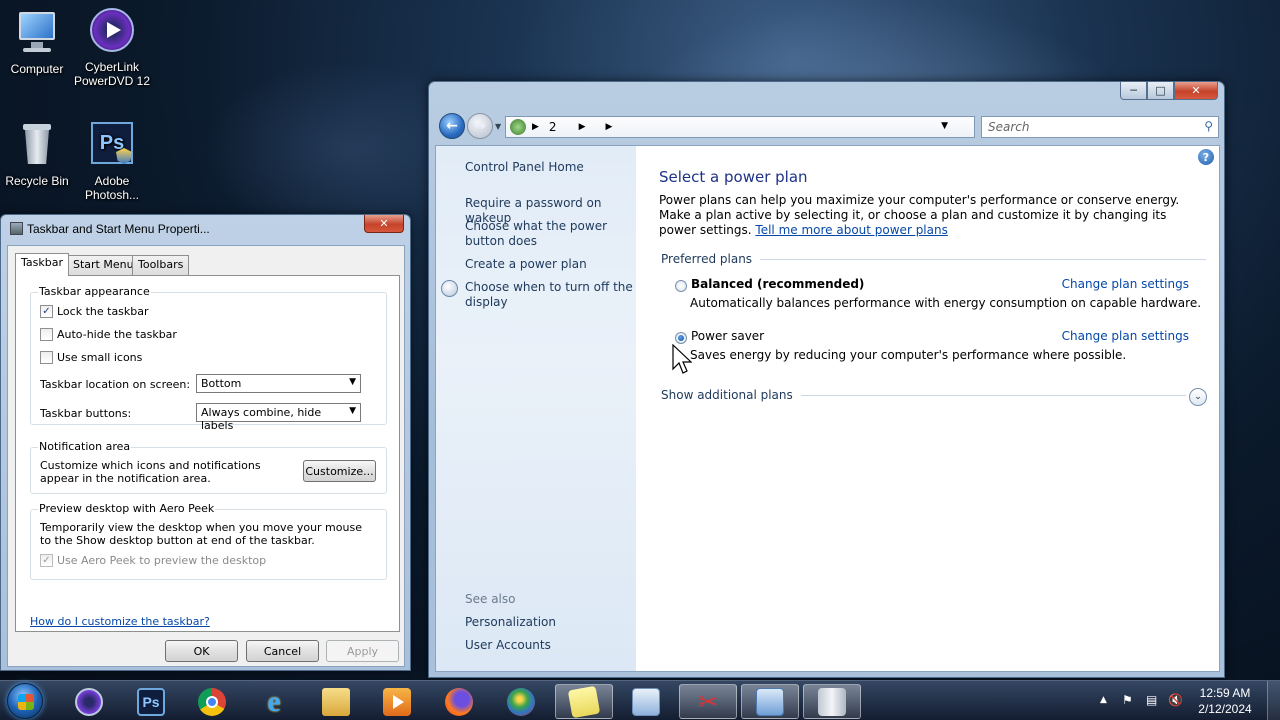 The width and height of the screenshot is (1280, 720). I want to click on chevron-down-icon: ⌄, so click(1198, 397).